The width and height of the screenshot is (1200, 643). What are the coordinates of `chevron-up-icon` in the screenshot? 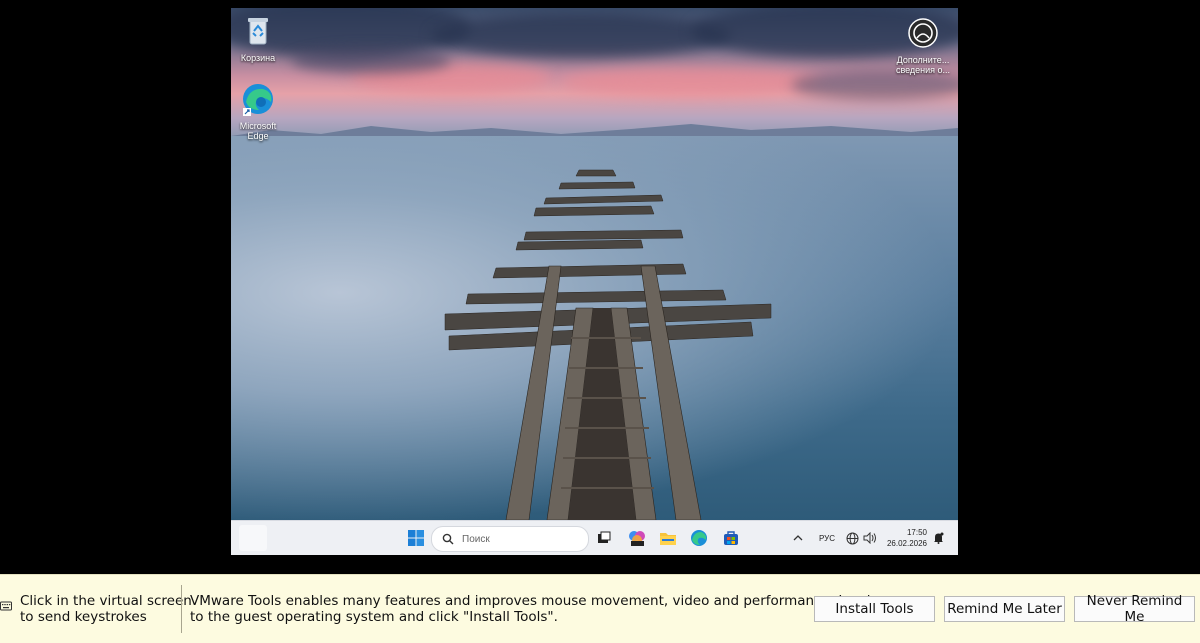 It's located at (798, 538).